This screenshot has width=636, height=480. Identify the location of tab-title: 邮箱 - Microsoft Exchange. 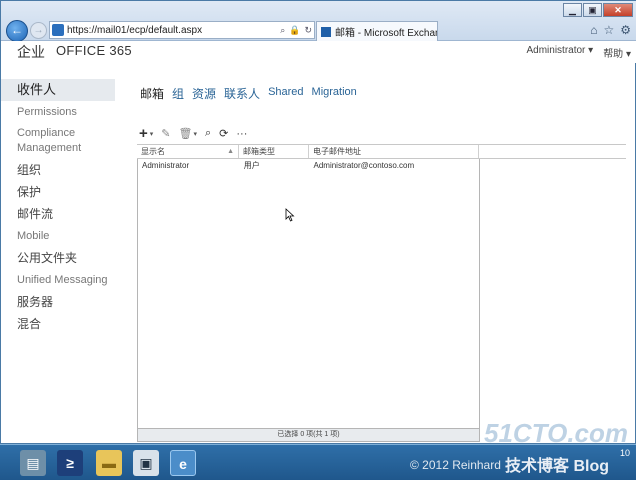
(386, 33).